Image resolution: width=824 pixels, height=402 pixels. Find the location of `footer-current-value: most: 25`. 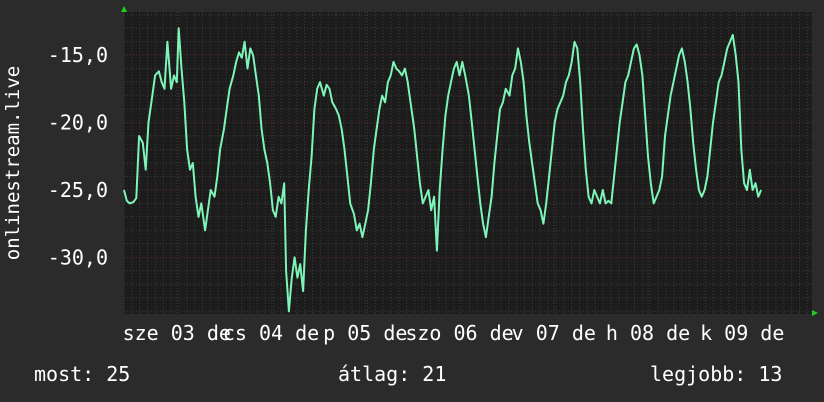

footer-current-value: most: 25 is located at coordinates (82, 374).